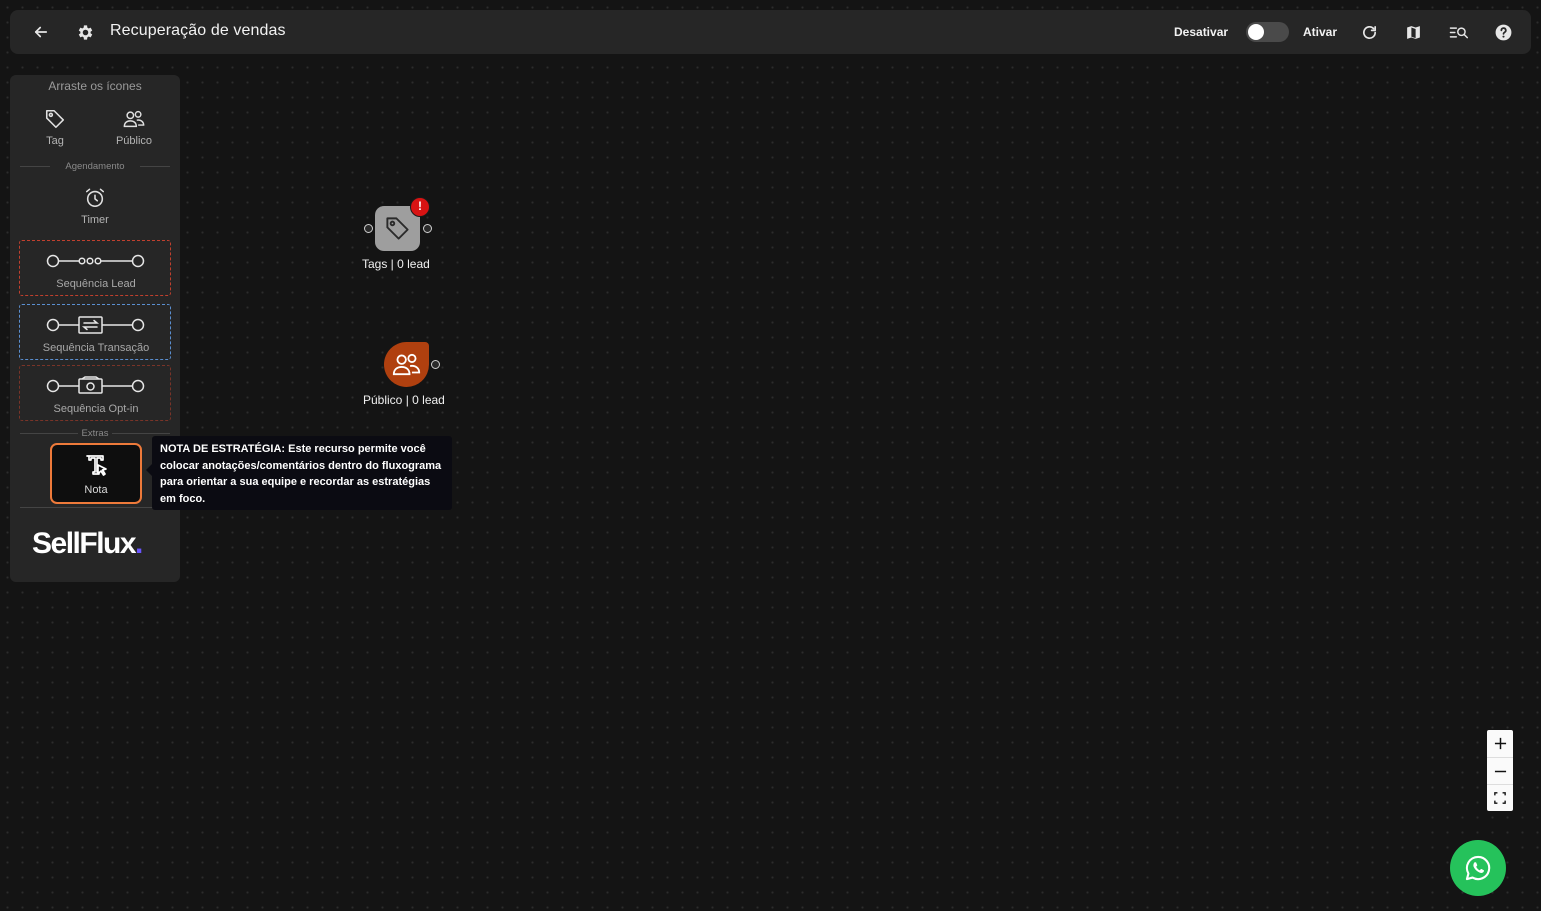  I want to click on tool-sequencia-lead-label: Sequência Lead, so click(96, 284).